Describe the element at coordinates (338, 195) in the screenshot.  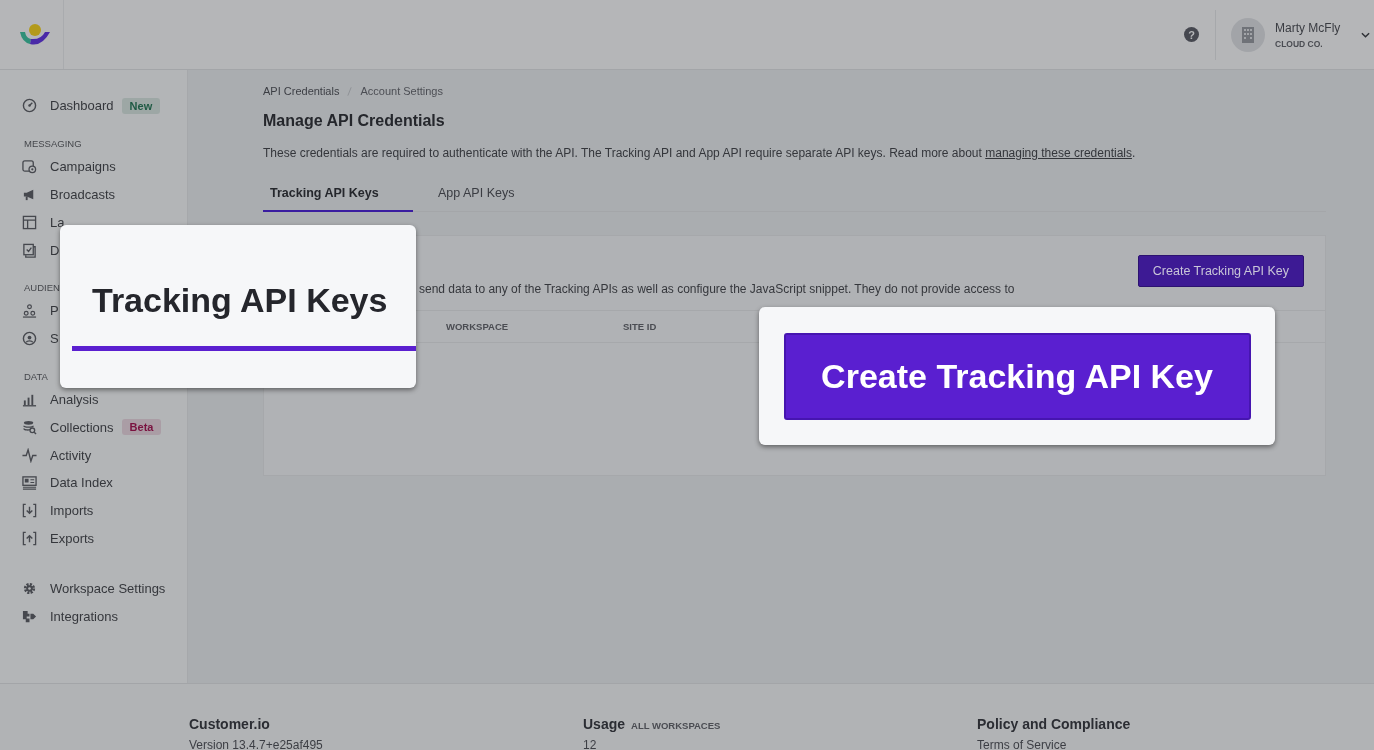
I see `tab: Tracking API Keys` at that location.